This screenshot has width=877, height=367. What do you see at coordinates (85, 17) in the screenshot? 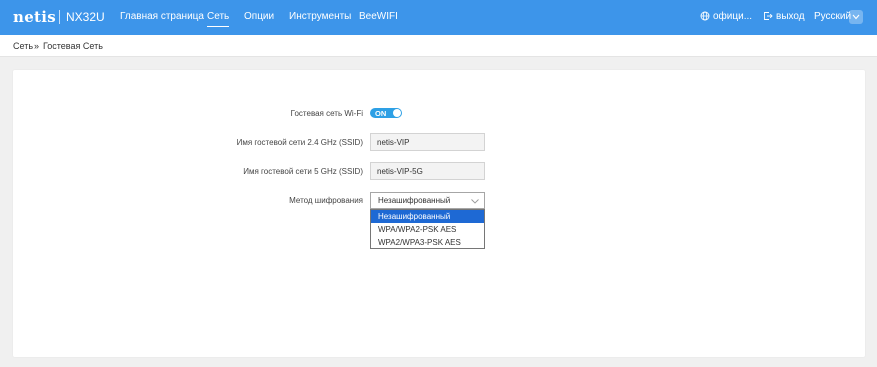
I see `model-name: NX32U` at bounding box center [85, 17].